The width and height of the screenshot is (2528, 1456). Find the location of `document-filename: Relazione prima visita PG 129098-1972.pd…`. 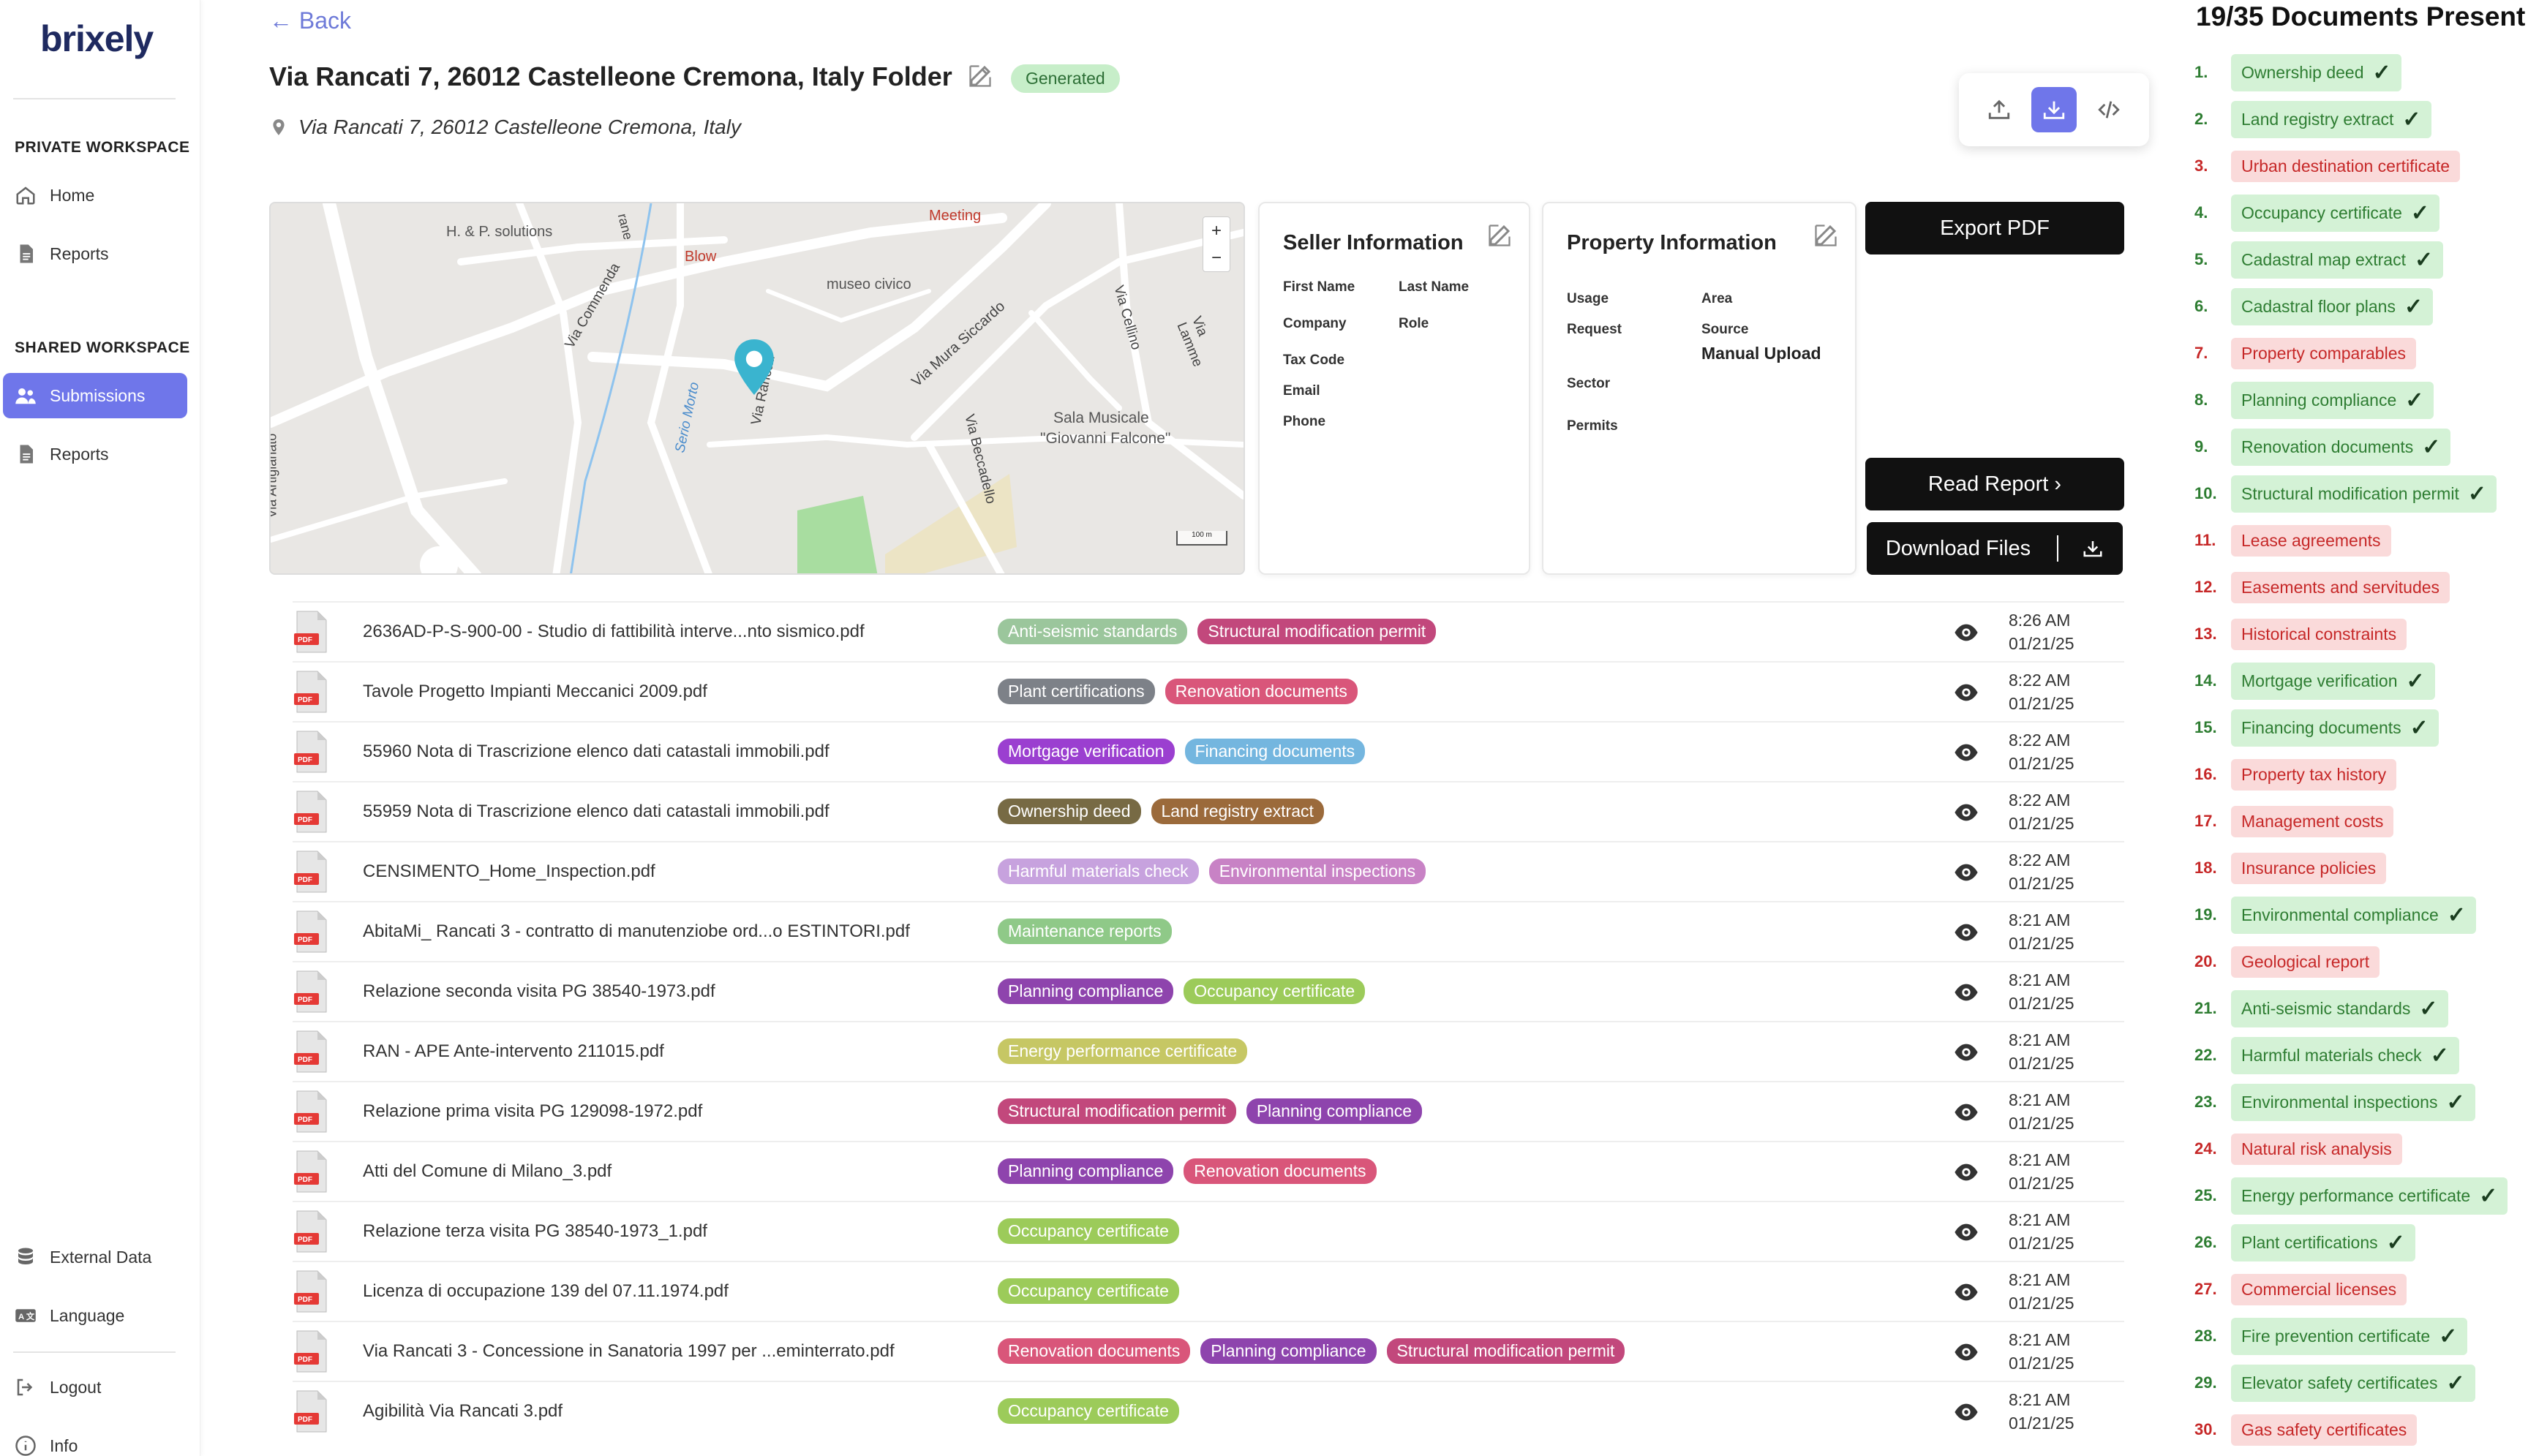

document-filename: Relazione prima visita PG 129098-1972.pd… is located at coordinates (532, 1112).